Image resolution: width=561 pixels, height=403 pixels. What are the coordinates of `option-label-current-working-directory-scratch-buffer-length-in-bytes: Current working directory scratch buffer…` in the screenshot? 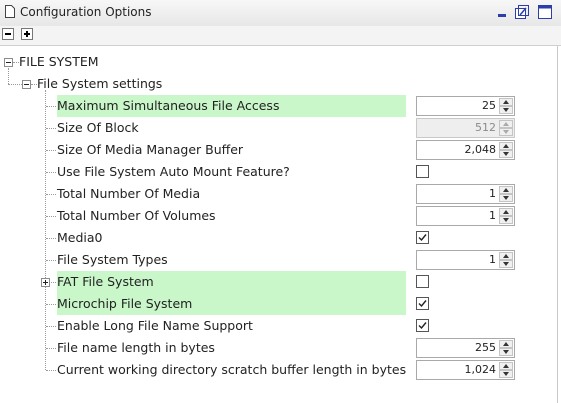 It's located at (231, 370).